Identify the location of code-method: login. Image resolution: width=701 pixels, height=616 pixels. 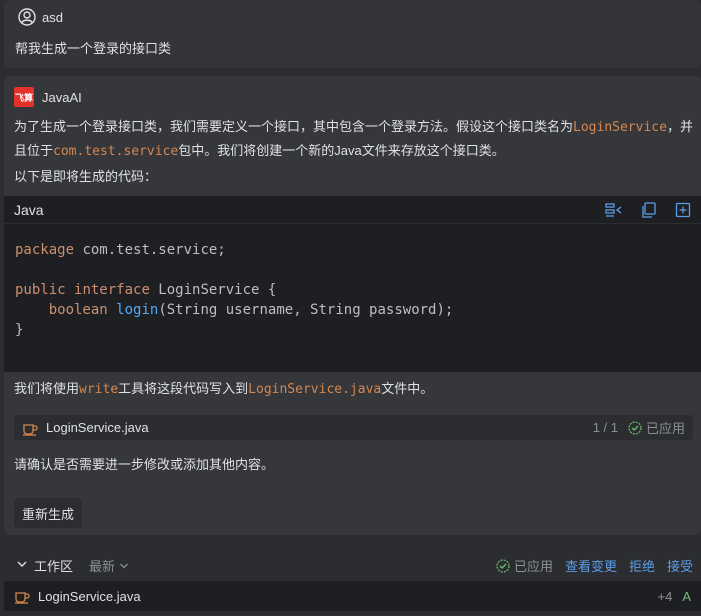
(137, 310).